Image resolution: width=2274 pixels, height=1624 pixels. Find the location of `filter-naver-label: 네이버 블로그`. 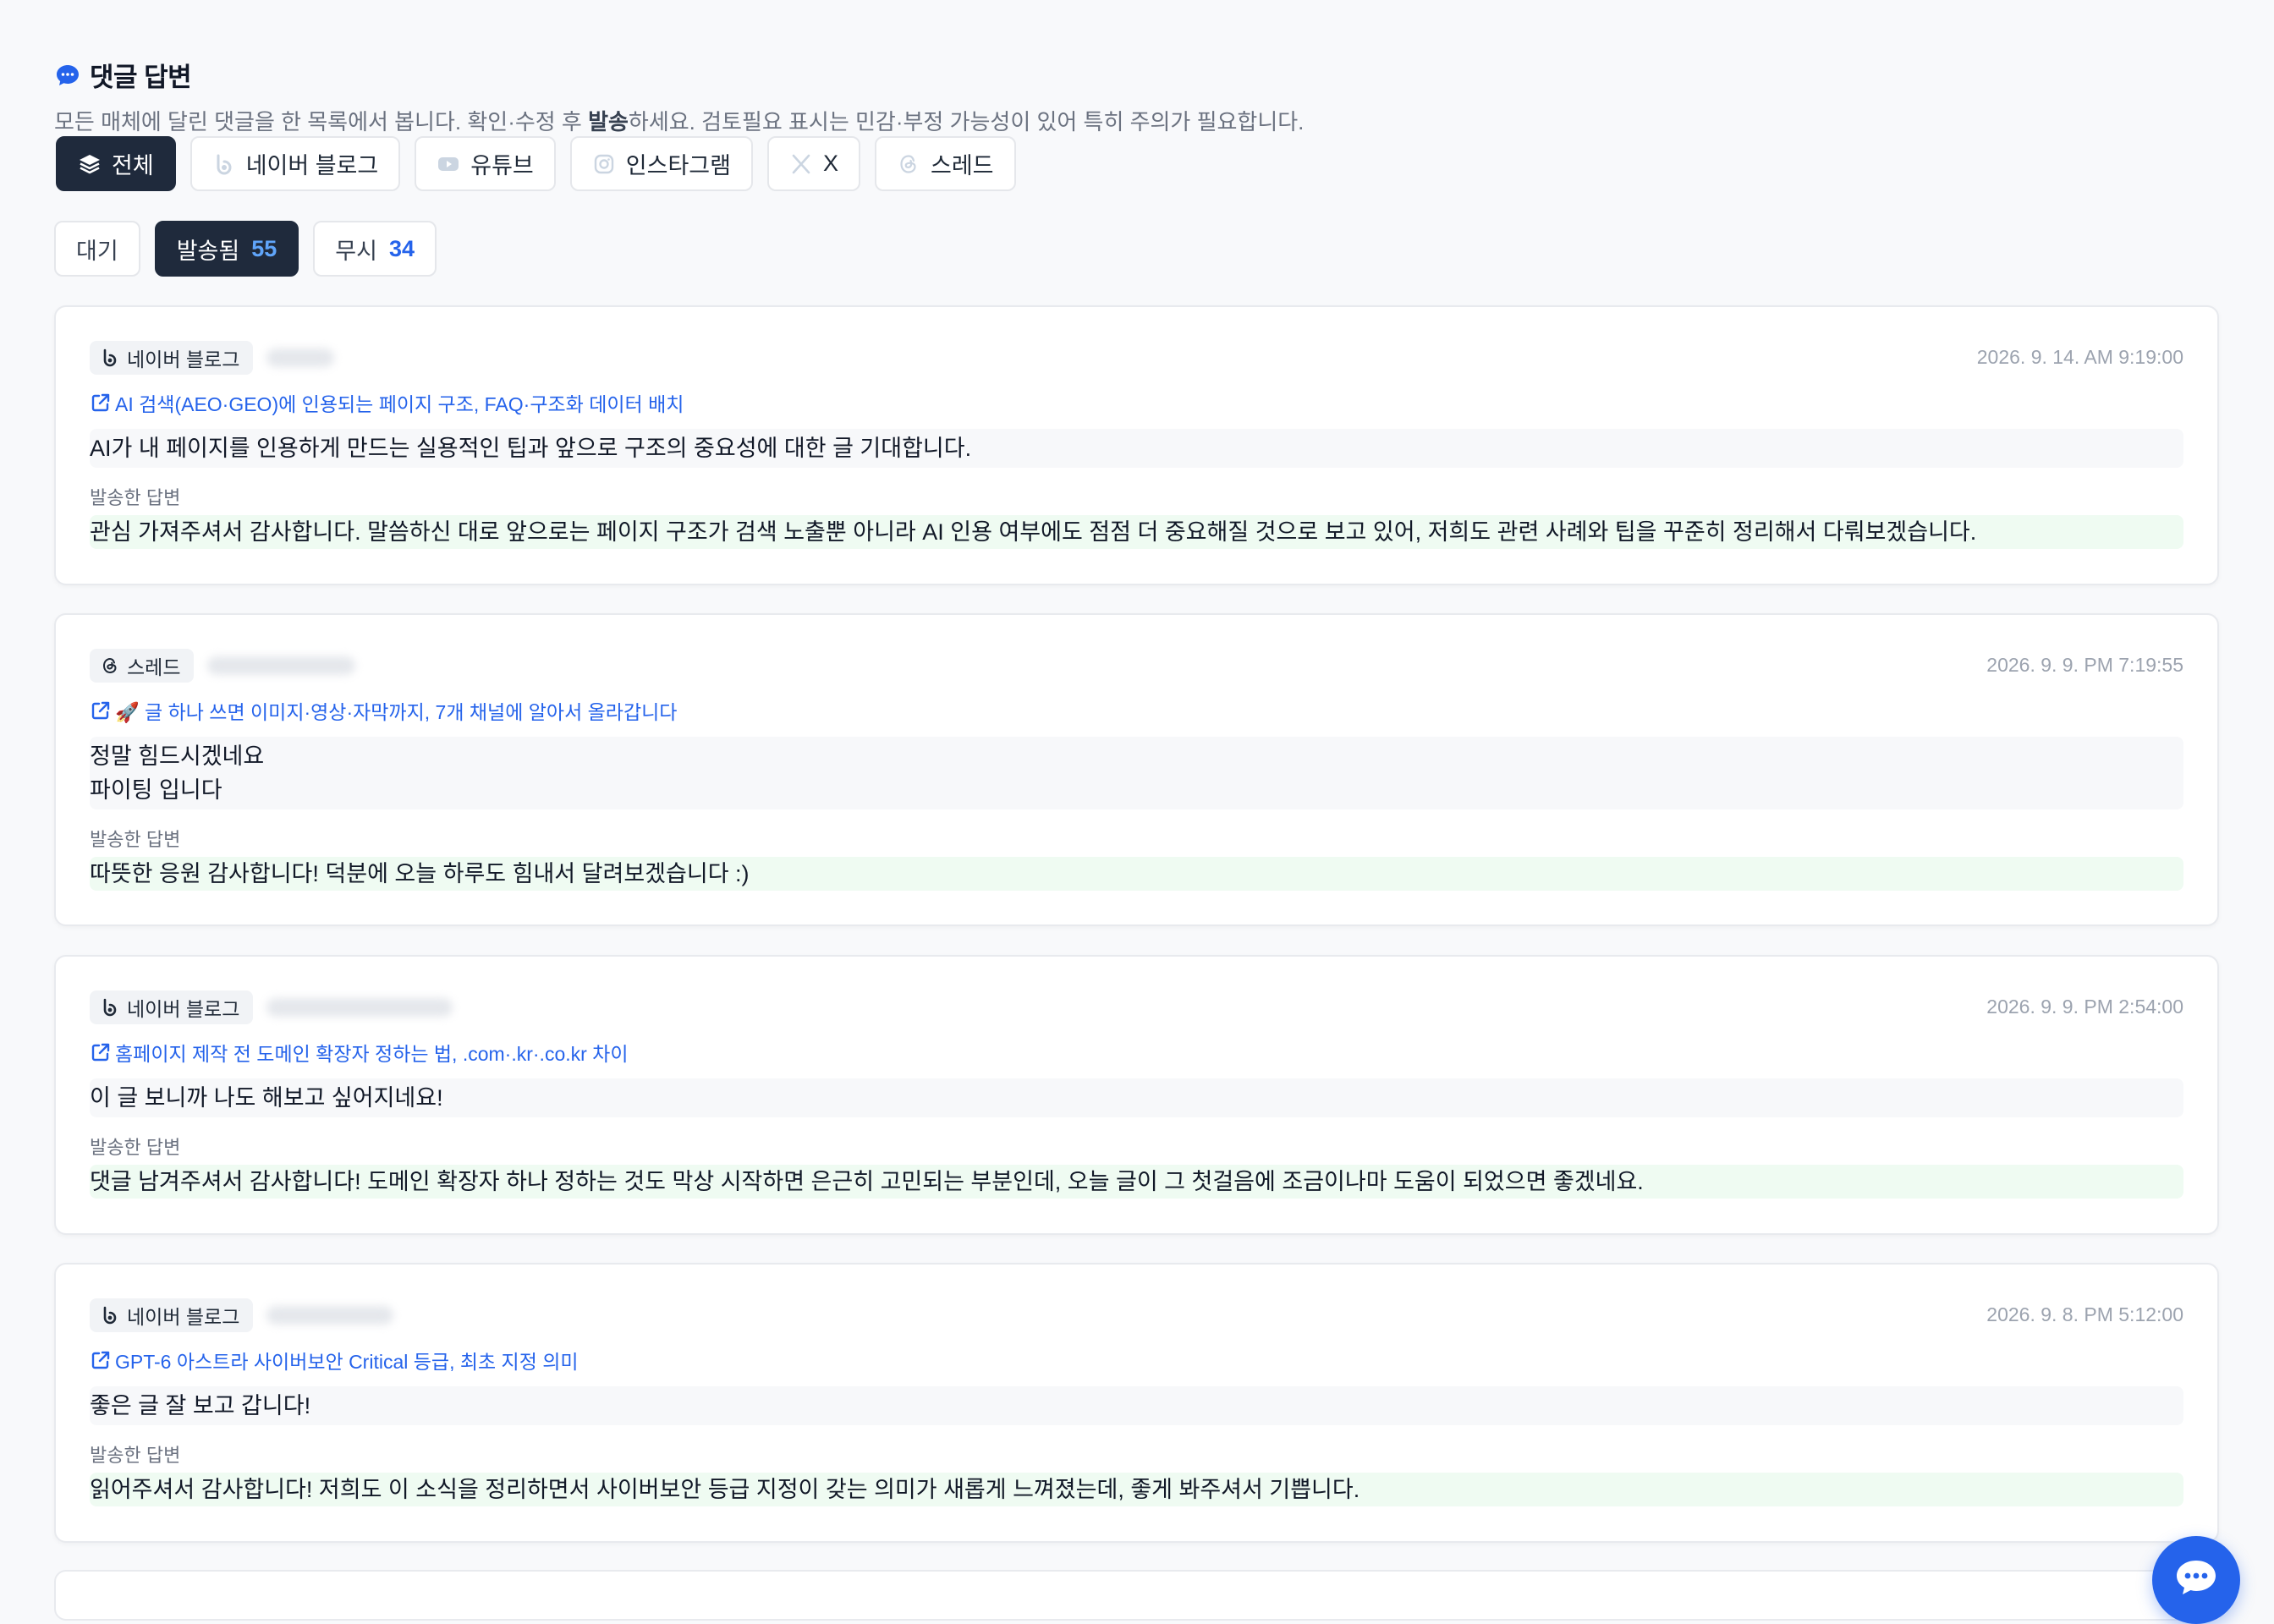

filter-naver-label: 네이버 블로그 is located at coordinates (312, 166).